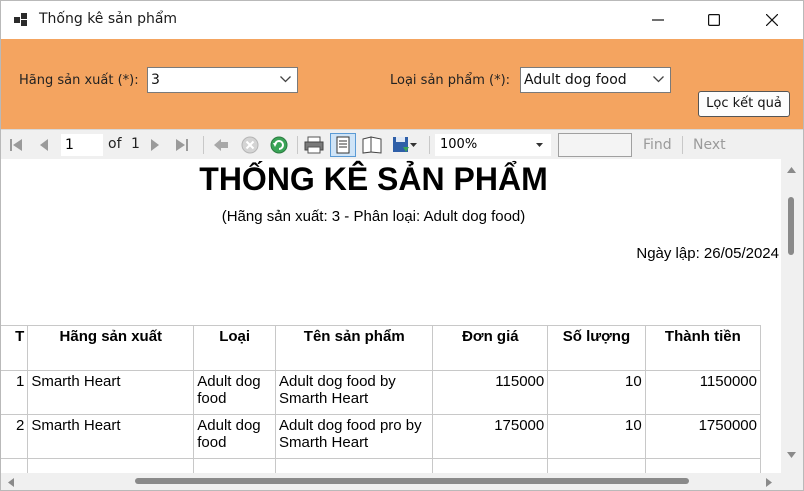  I want to click on filter-results-button: Lọc kết quả, so click(744, 104).